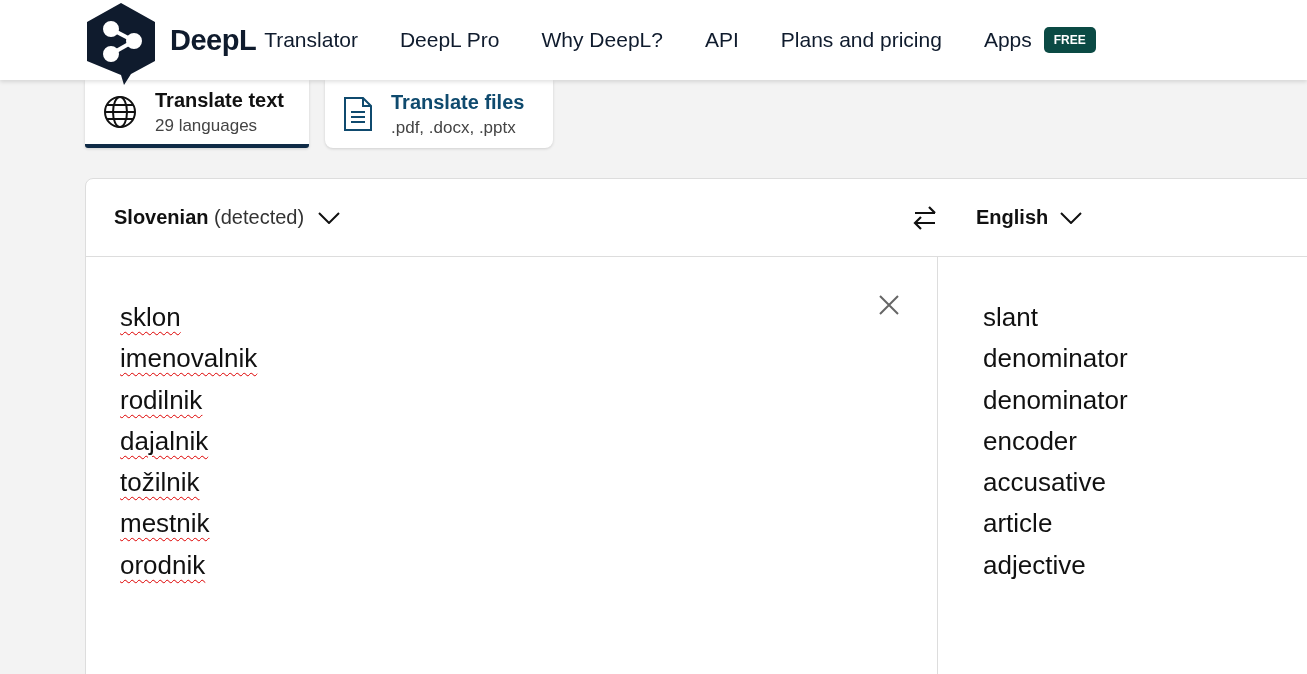  I want to click on nav-link: Plans and pricing, so click(861, 40).